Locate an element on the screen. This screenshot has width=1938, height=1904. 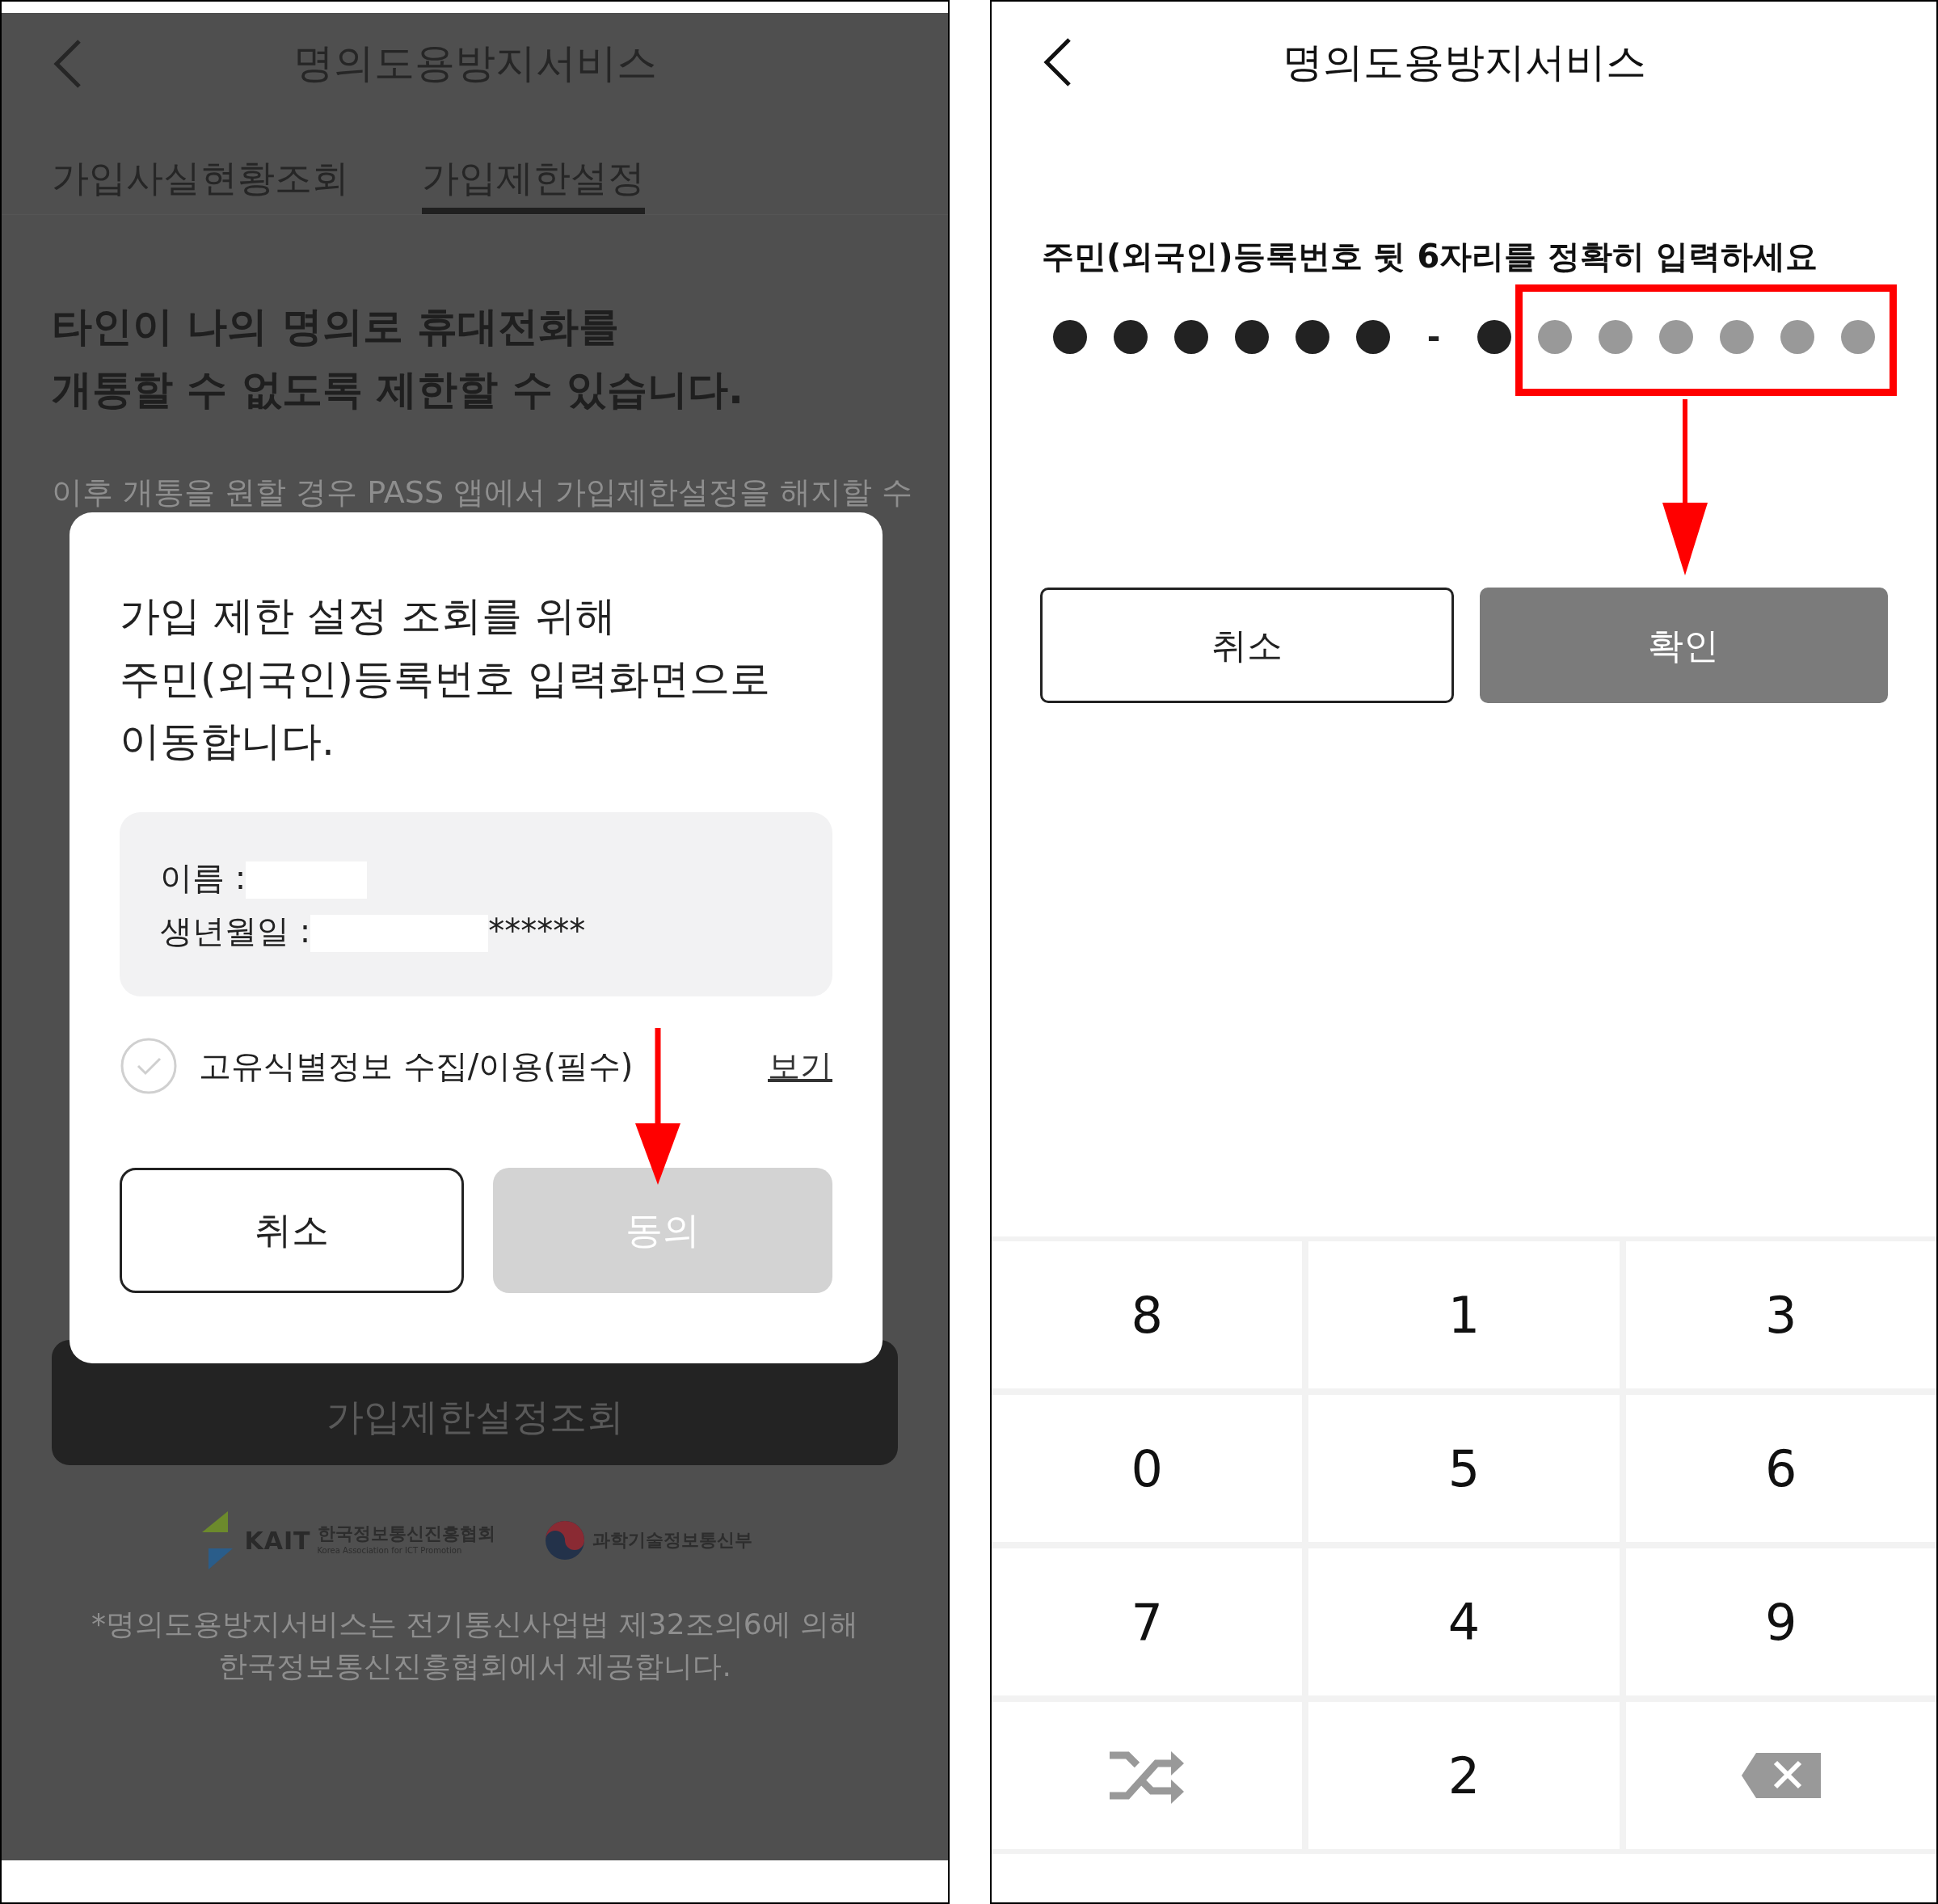
keypad-key: 2 is located at coordinates (1464, 1775).